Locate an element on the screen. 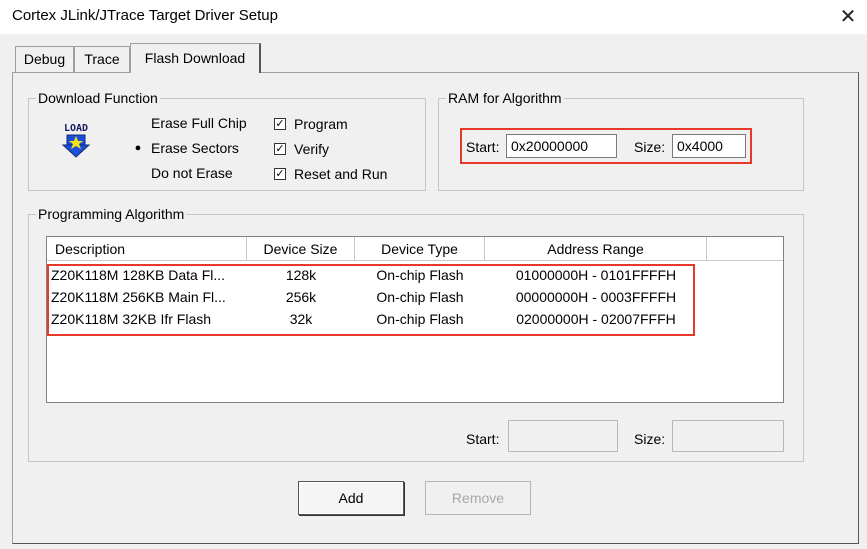 This screenshot has width=867, height=549. column-header-device-type: Device Type is located at coordinates (420, 249).